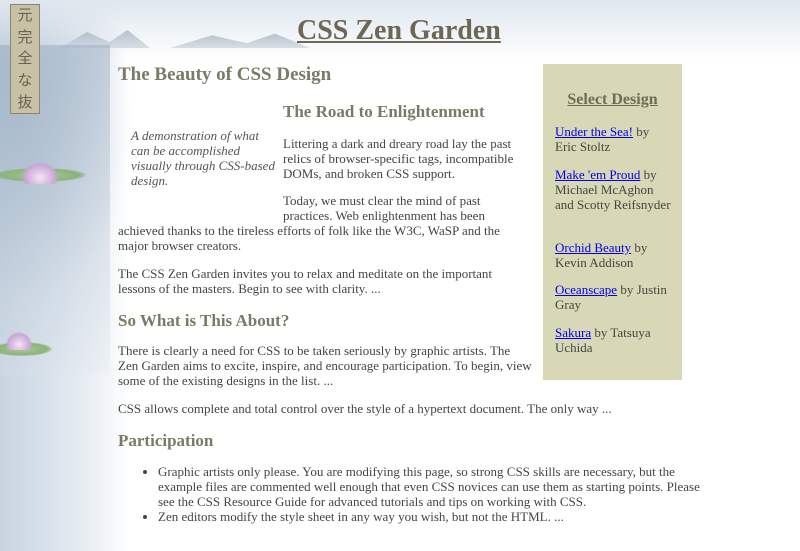 This screenshot has width=800, height=551. Describe the element at coordinates (573, 332) in the screenshot. I see `design-link-sakura: Sakura` at that location.